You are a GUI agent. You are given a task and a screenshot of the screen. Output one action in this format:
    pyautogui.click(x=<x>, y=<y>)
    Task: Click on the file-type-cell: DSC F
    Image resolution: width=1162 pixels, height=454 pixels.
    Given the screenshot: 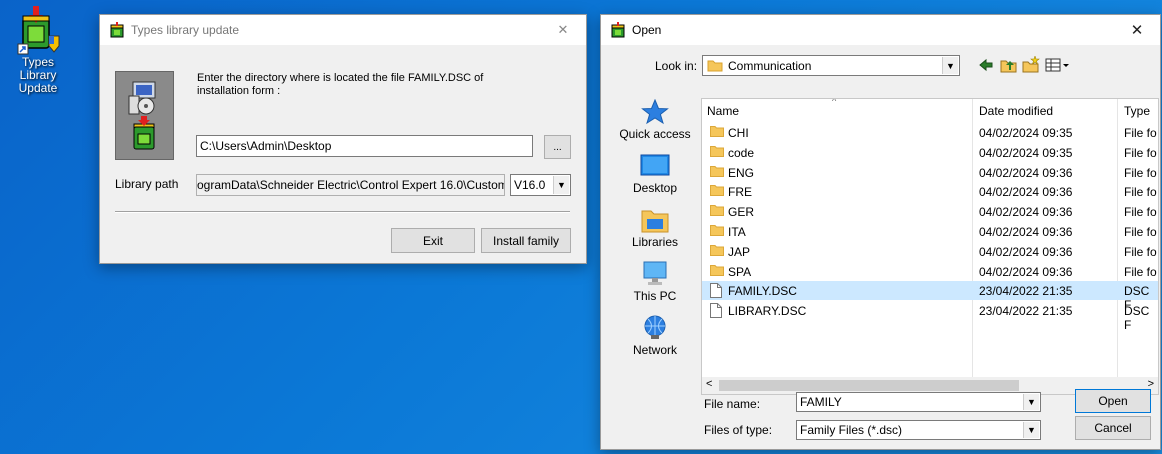 What is the action you would take?
    pyautogui.click(x=1137, y=318)
    